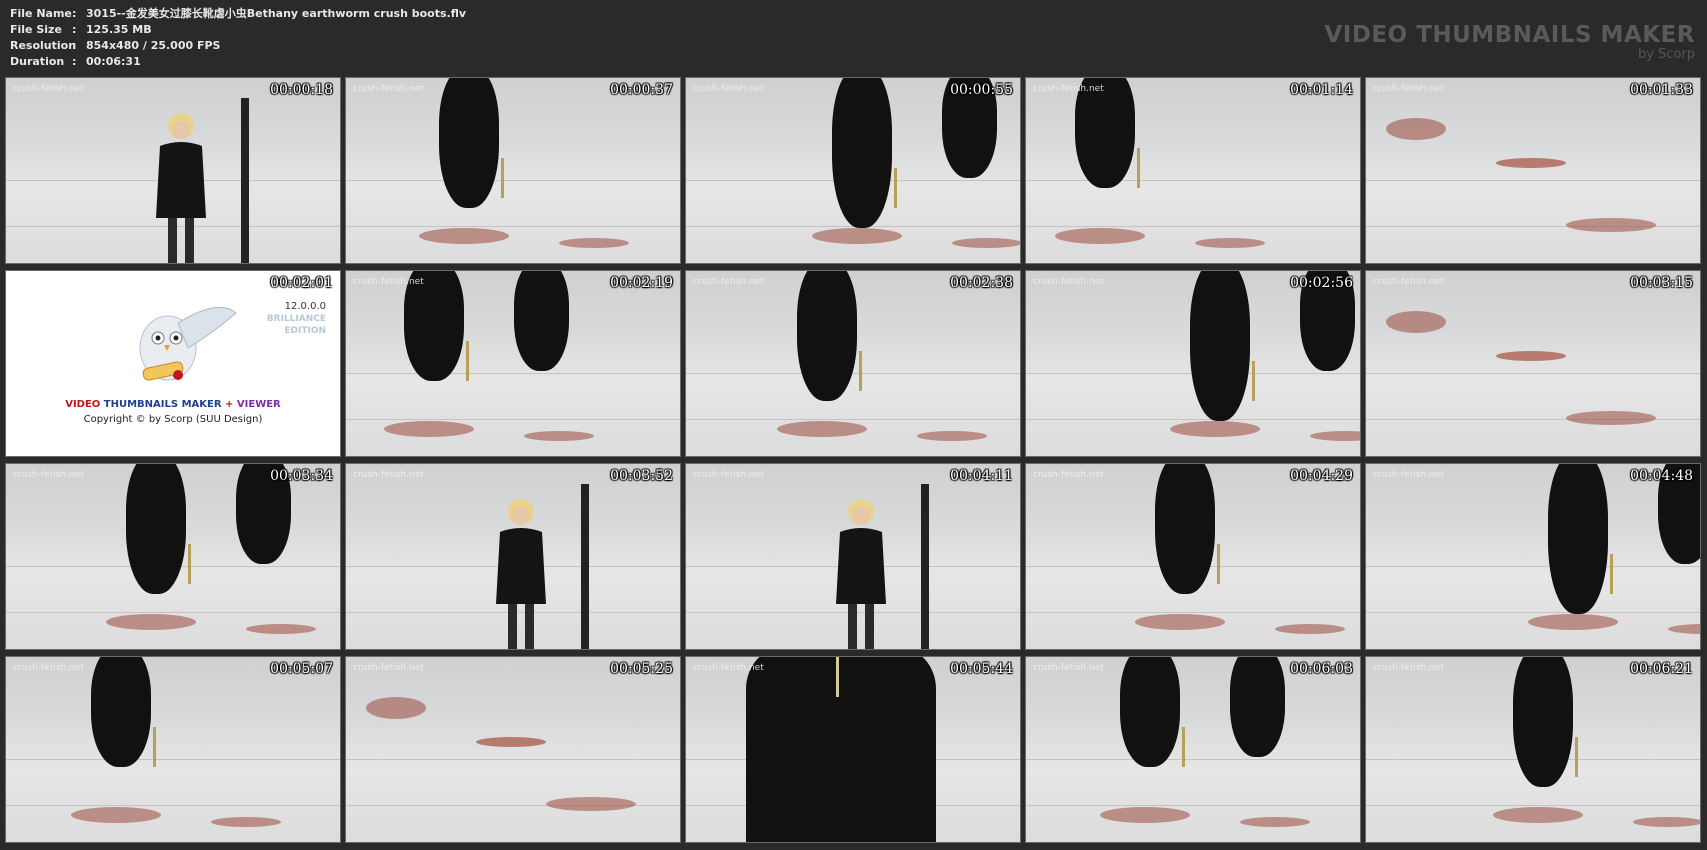 The image size is (1707, 850). Describe the element at coordinates (173, 170) in the screenshot. I see `thumbnail: crush-fetish.net 00:00:18` at that location.